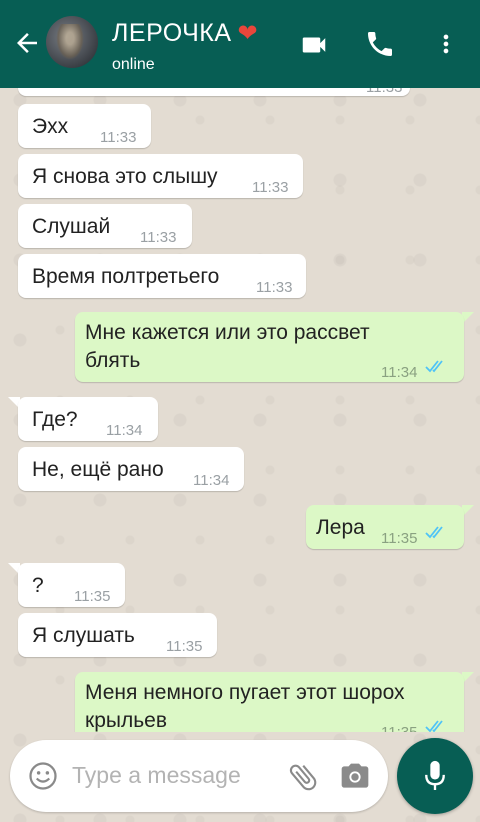 The height and width of the screenshot is (822, 480). Describe the element at coordinates (269, 347) in the screenshot. I see `message-outgoing: Мне кажется или это рассвет блять 11:34` at that location.